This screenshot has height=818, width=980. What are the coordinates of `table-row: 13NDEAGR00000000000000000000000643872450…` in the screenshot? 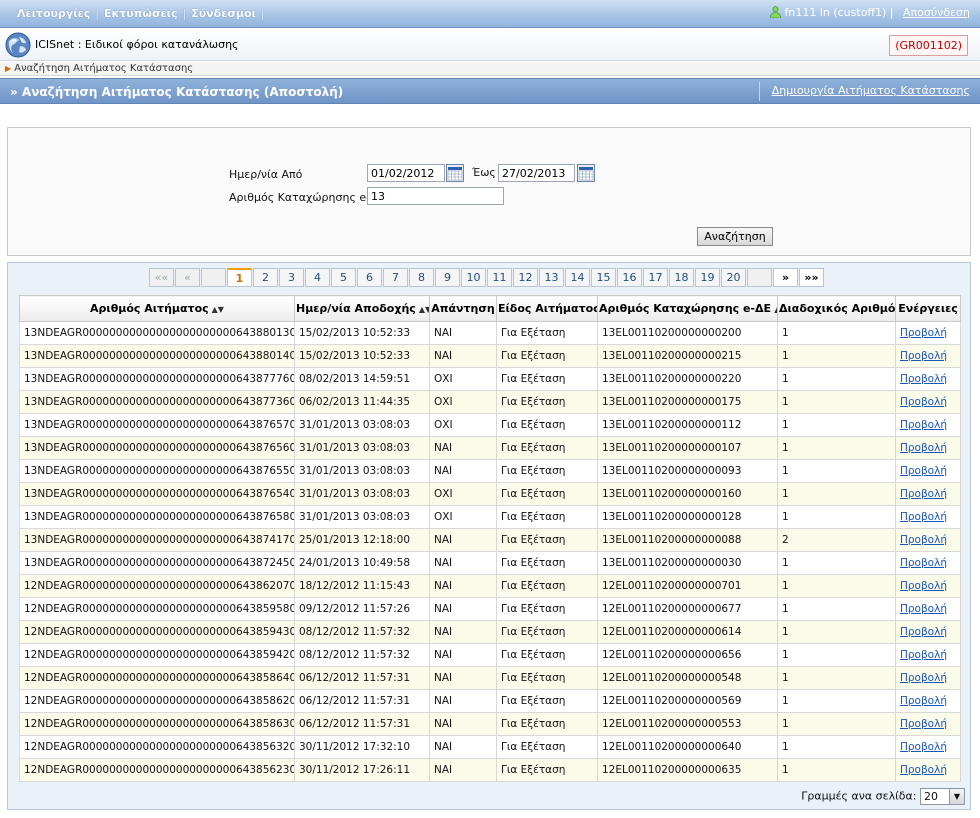 It's located at (490, 563).